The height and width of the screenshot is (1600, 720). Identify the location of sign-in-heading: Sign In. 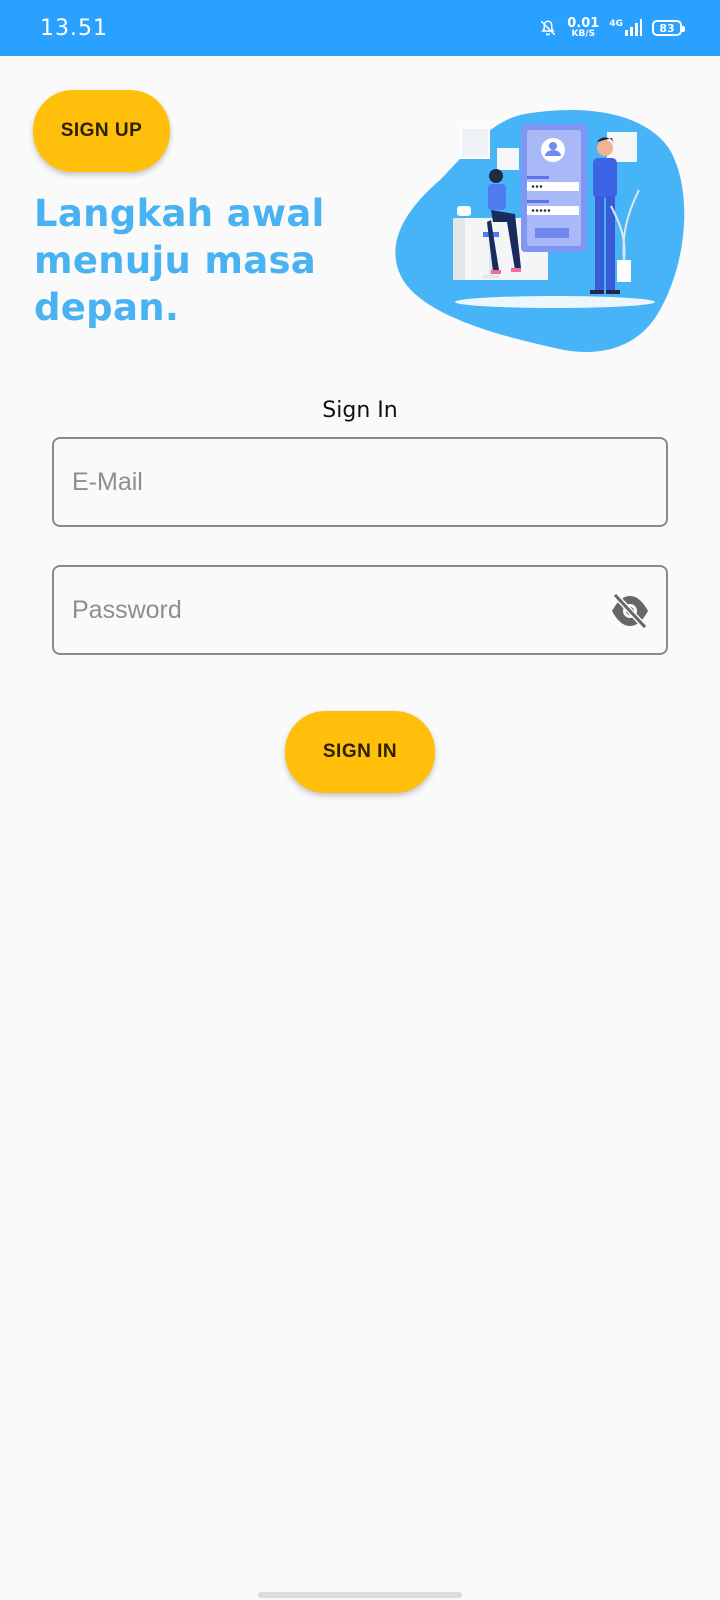
(360, 410).